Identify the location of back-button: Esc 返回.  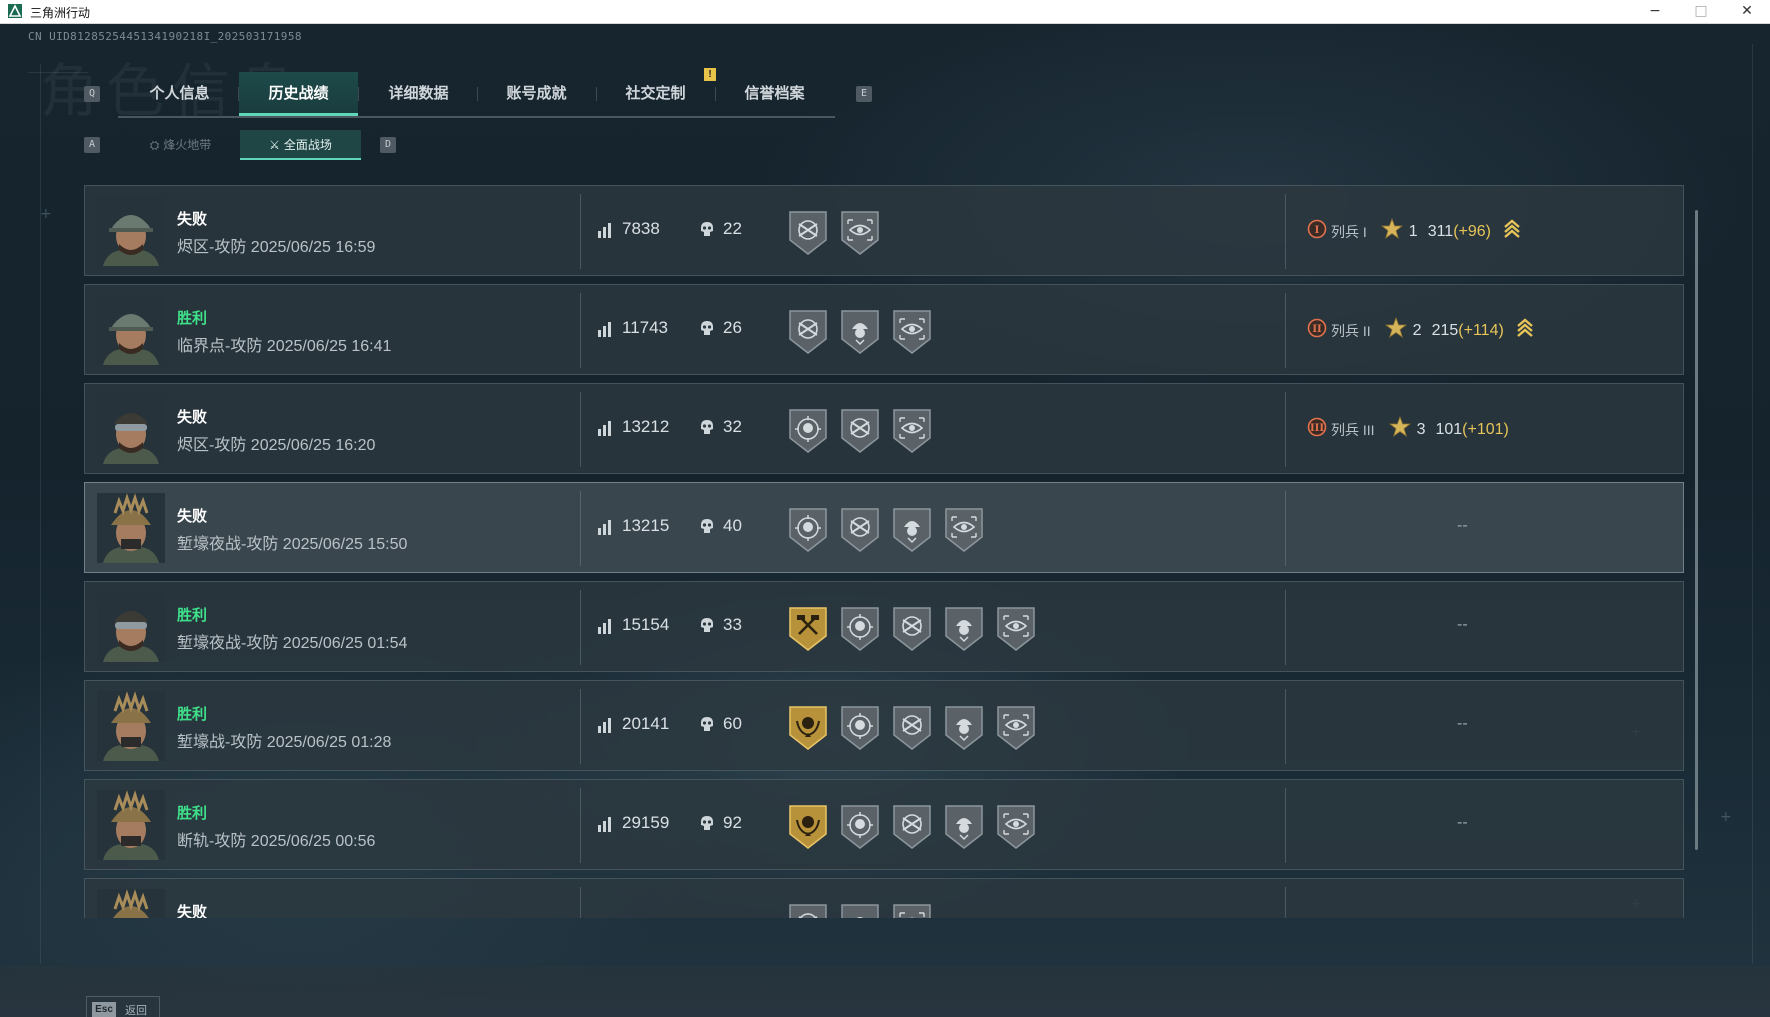
(123, 1006).